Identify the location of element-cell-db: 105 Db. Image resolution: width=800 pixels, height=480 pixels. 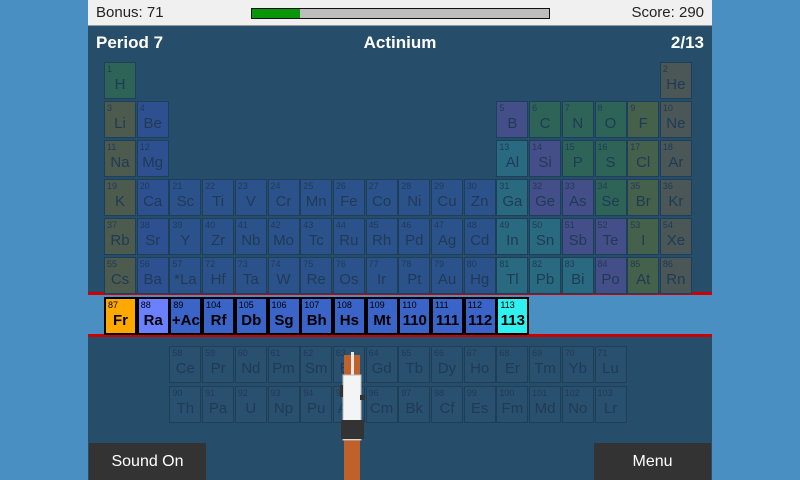
(251, 316).